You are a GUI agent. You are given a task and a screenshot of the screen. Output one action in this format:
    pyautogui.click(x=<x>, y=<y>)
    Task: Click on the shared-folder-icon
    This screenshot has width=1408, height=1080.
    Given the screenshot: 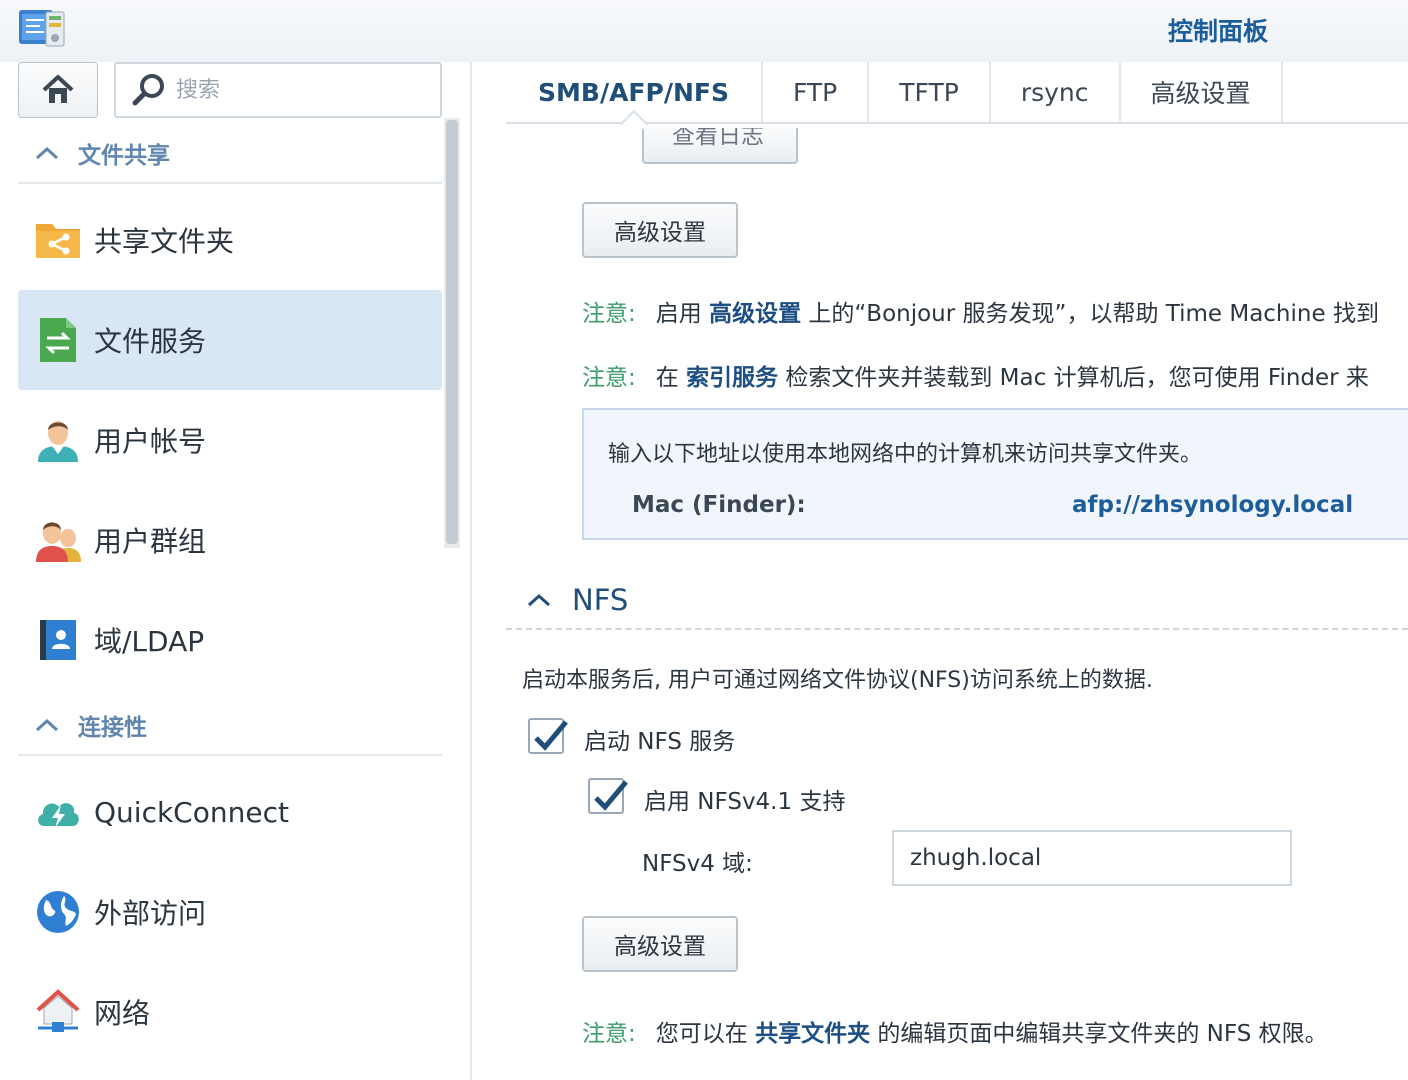 What is the action you would take?
    pyautogui.click(x=58, y=241)
    